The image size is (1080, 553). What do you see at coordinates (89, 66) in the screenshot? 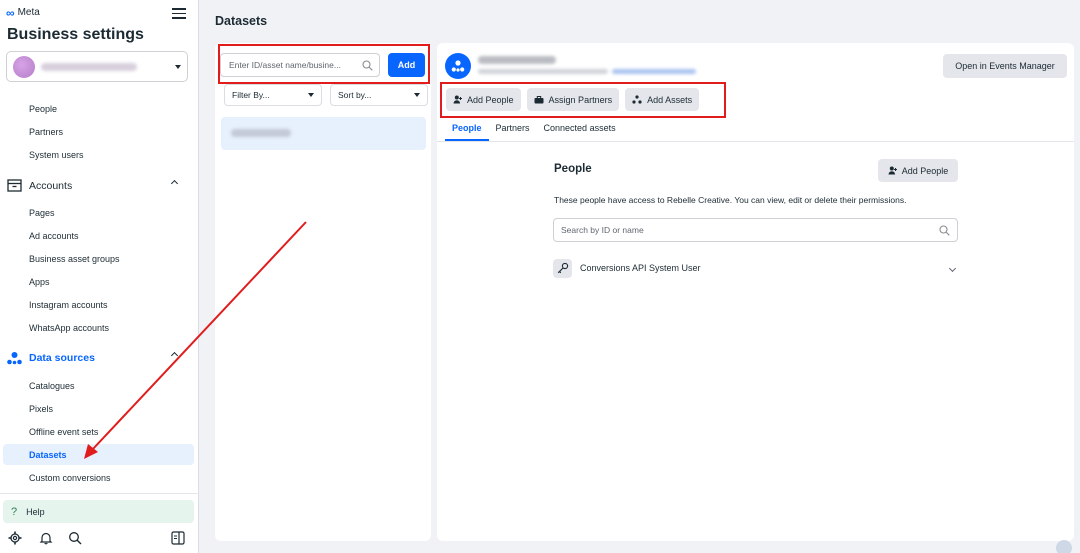
I see `business-name-redacted` at bounding box center [89, 66].